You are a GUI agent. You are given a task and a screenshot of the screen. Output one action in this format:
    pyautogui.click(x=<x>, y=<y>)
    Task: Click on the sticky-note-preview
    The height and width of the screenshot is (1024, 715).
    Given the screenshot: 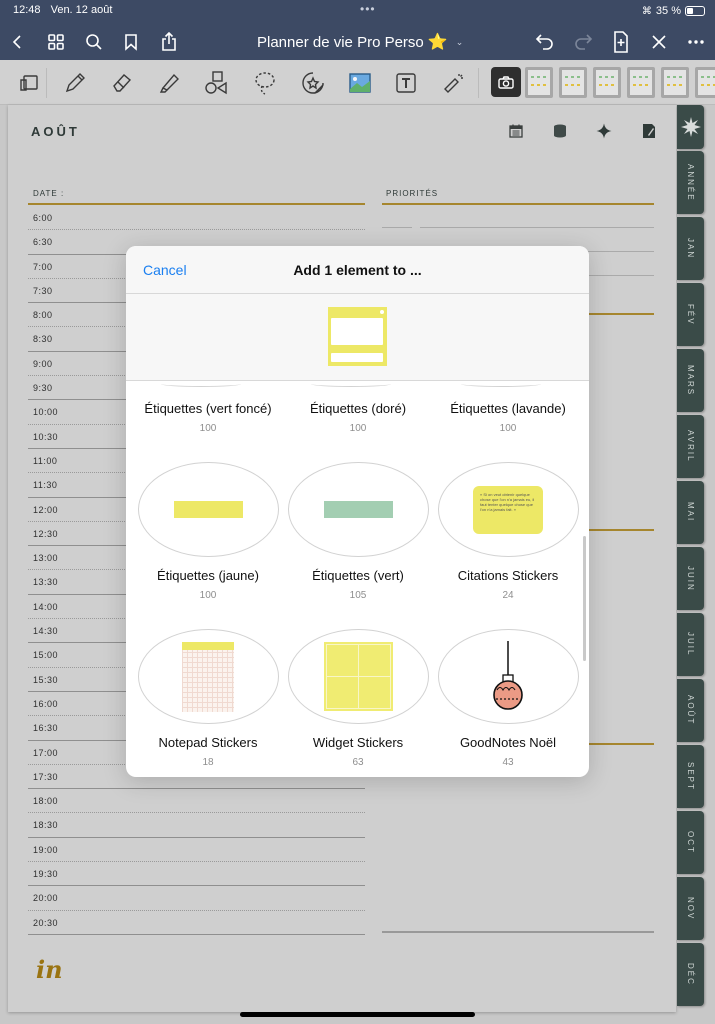 What is the action you would take?
    pyautogui.click(x=357, y=336)
    